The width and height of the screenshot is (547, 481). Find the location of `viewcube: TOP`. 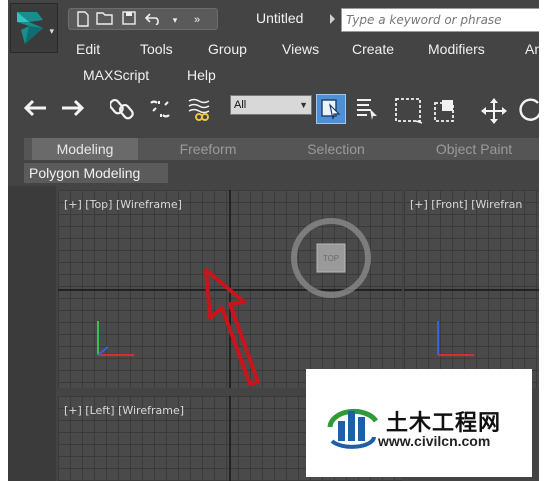

viewcube: TOP is located at coordinates (331, 258).